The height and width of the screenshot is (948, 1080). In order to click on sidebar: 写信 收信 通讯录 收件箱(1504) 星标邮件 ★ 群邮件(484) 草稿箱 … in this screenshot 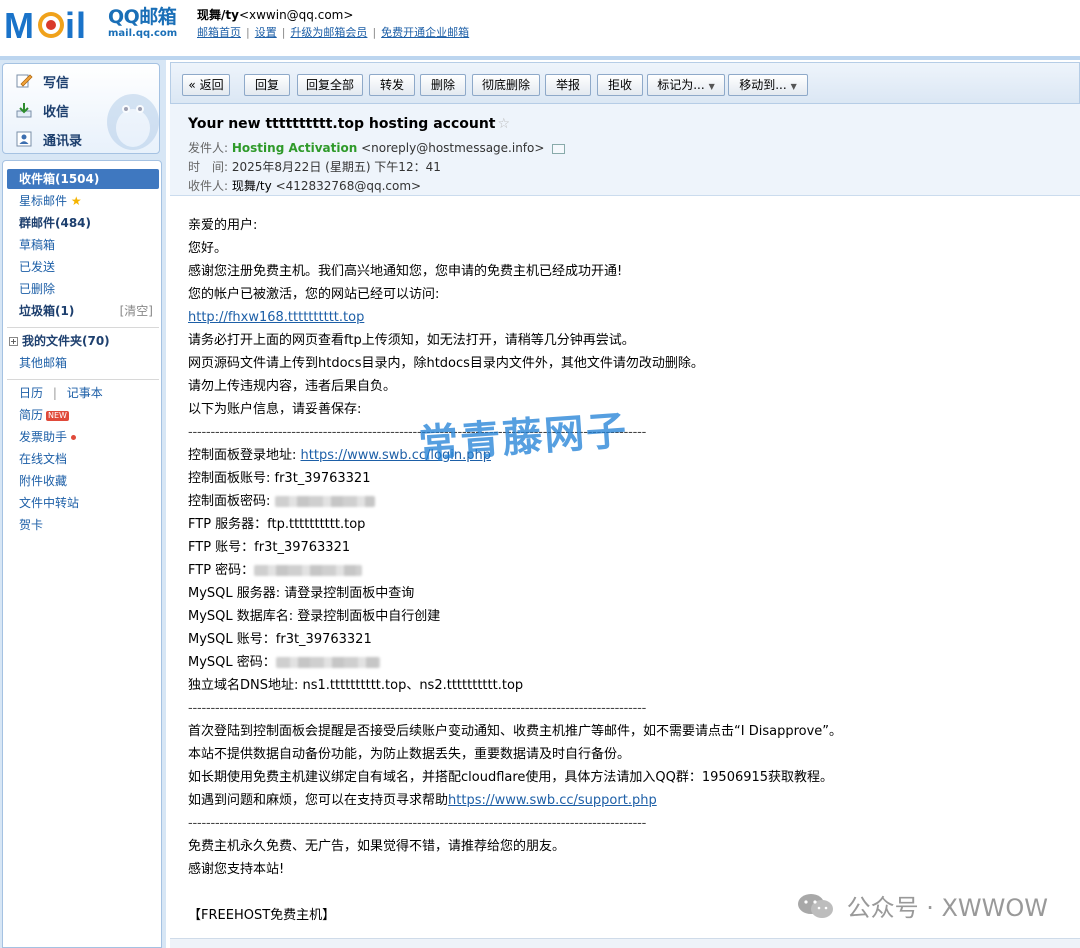, I will do `click(83, 504)`.